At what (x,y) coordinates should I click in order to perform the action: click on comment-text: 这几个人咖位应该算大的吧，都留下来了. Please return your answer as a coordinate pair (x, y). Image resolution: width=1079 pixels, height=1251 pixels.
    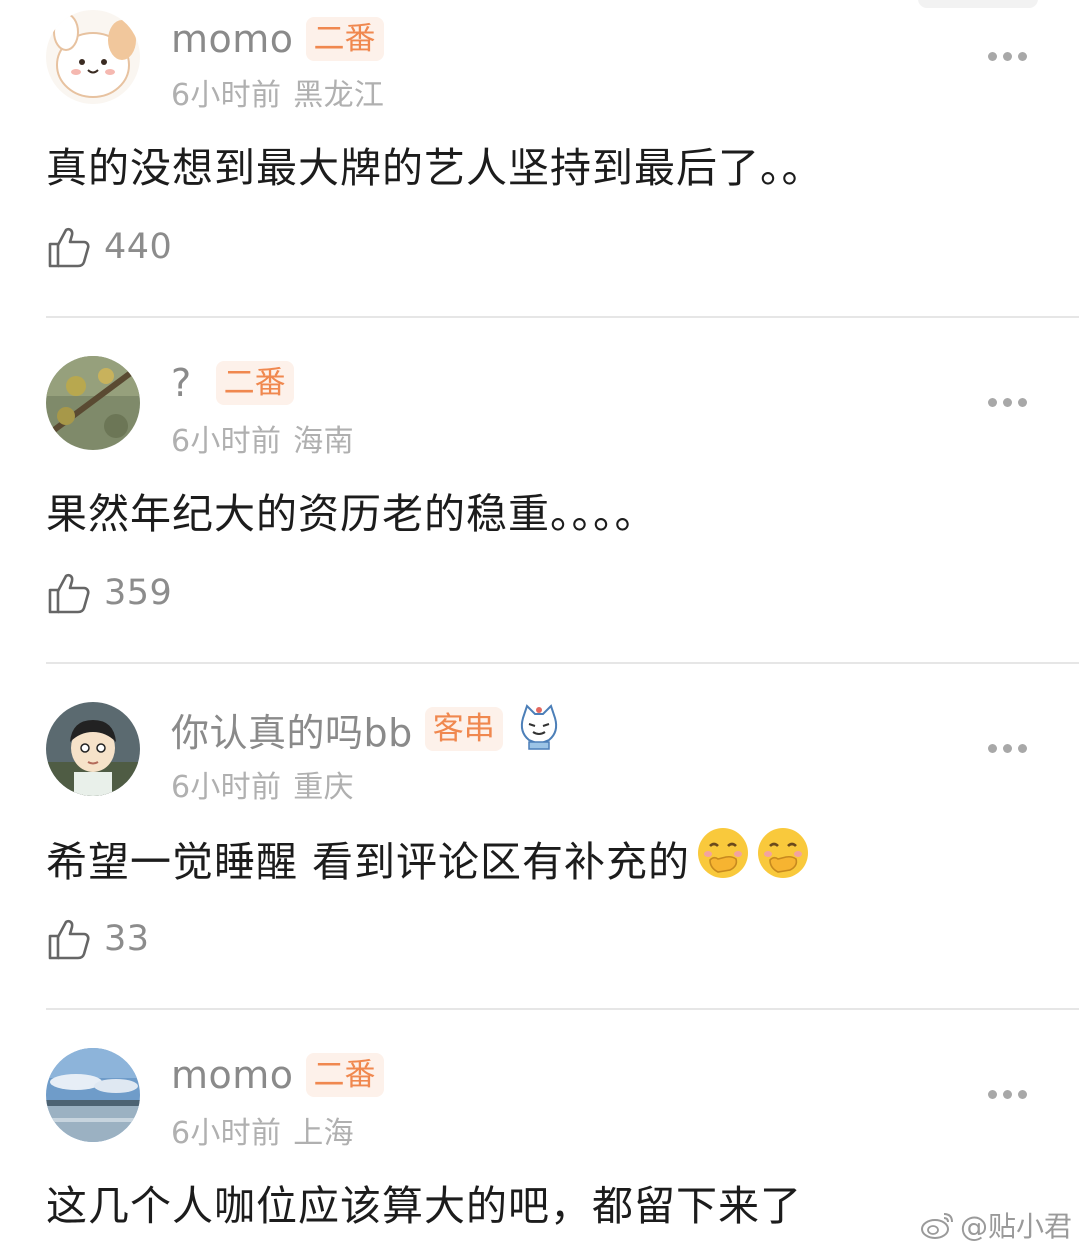
    Looking at the image, I should click on (424, 1206).